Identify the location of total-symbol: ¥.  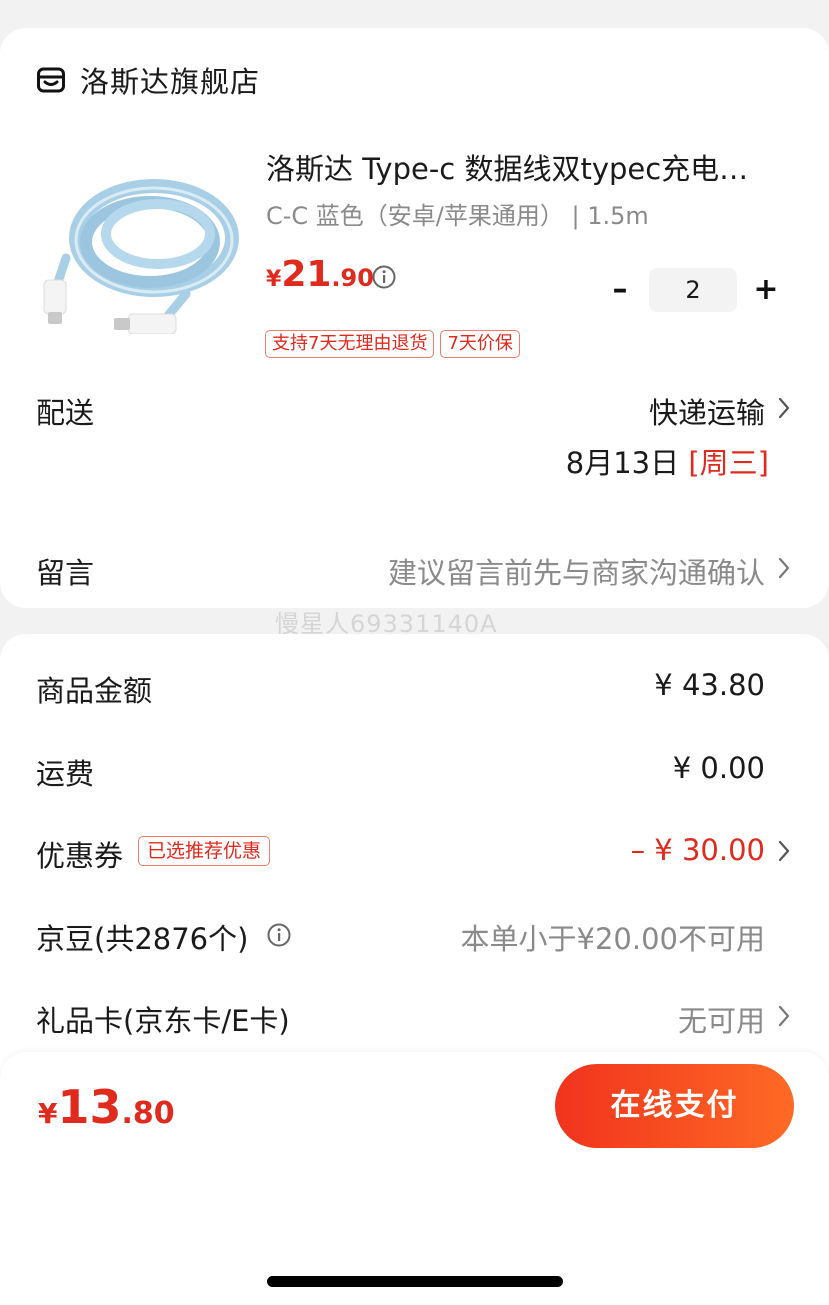
(48, 1113).